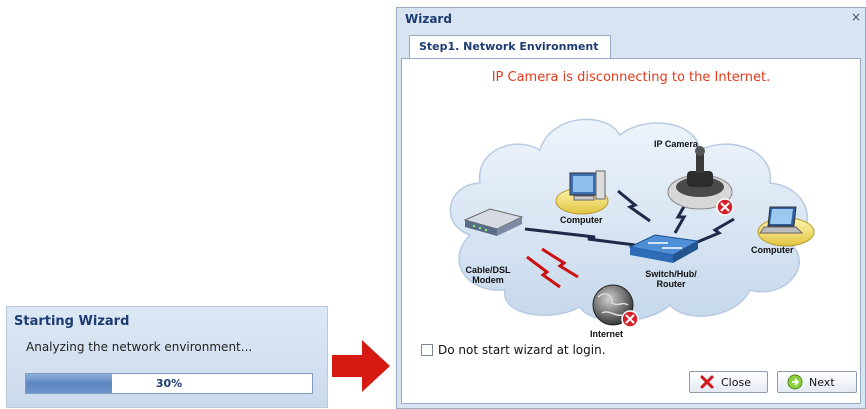 The height and width of the screenshot is (409, 866). I want to click on next-button-label: Next, so click(822, 382).